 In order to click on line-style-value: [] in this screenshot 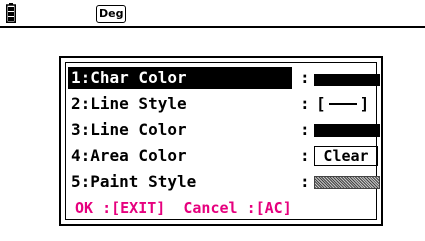, I will do `click(342, 104)`.